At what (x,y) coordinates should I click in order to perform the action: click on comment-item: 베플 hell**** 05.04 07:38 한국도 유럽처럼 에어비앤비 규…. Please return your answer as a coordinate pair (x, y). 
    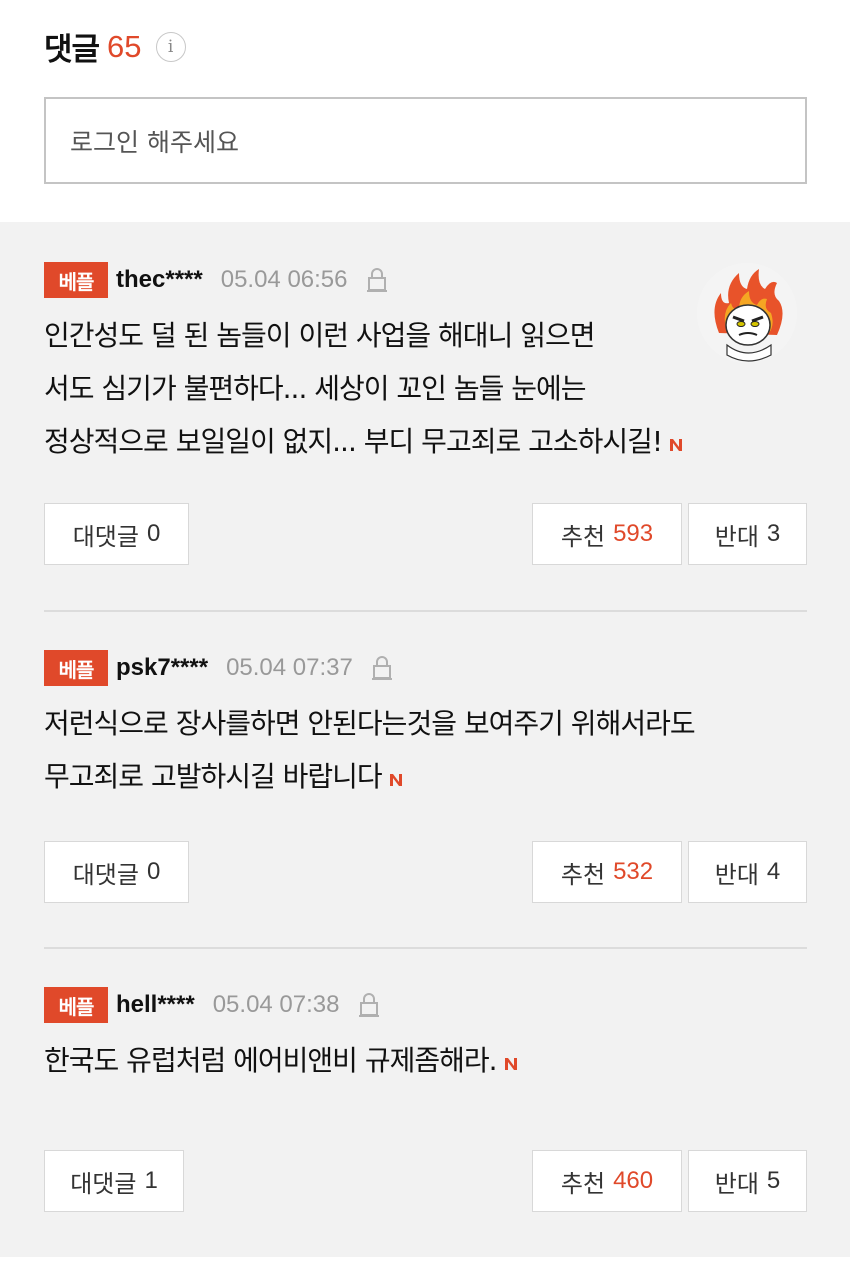
    Looking at the image, I should click on (425, 1037).